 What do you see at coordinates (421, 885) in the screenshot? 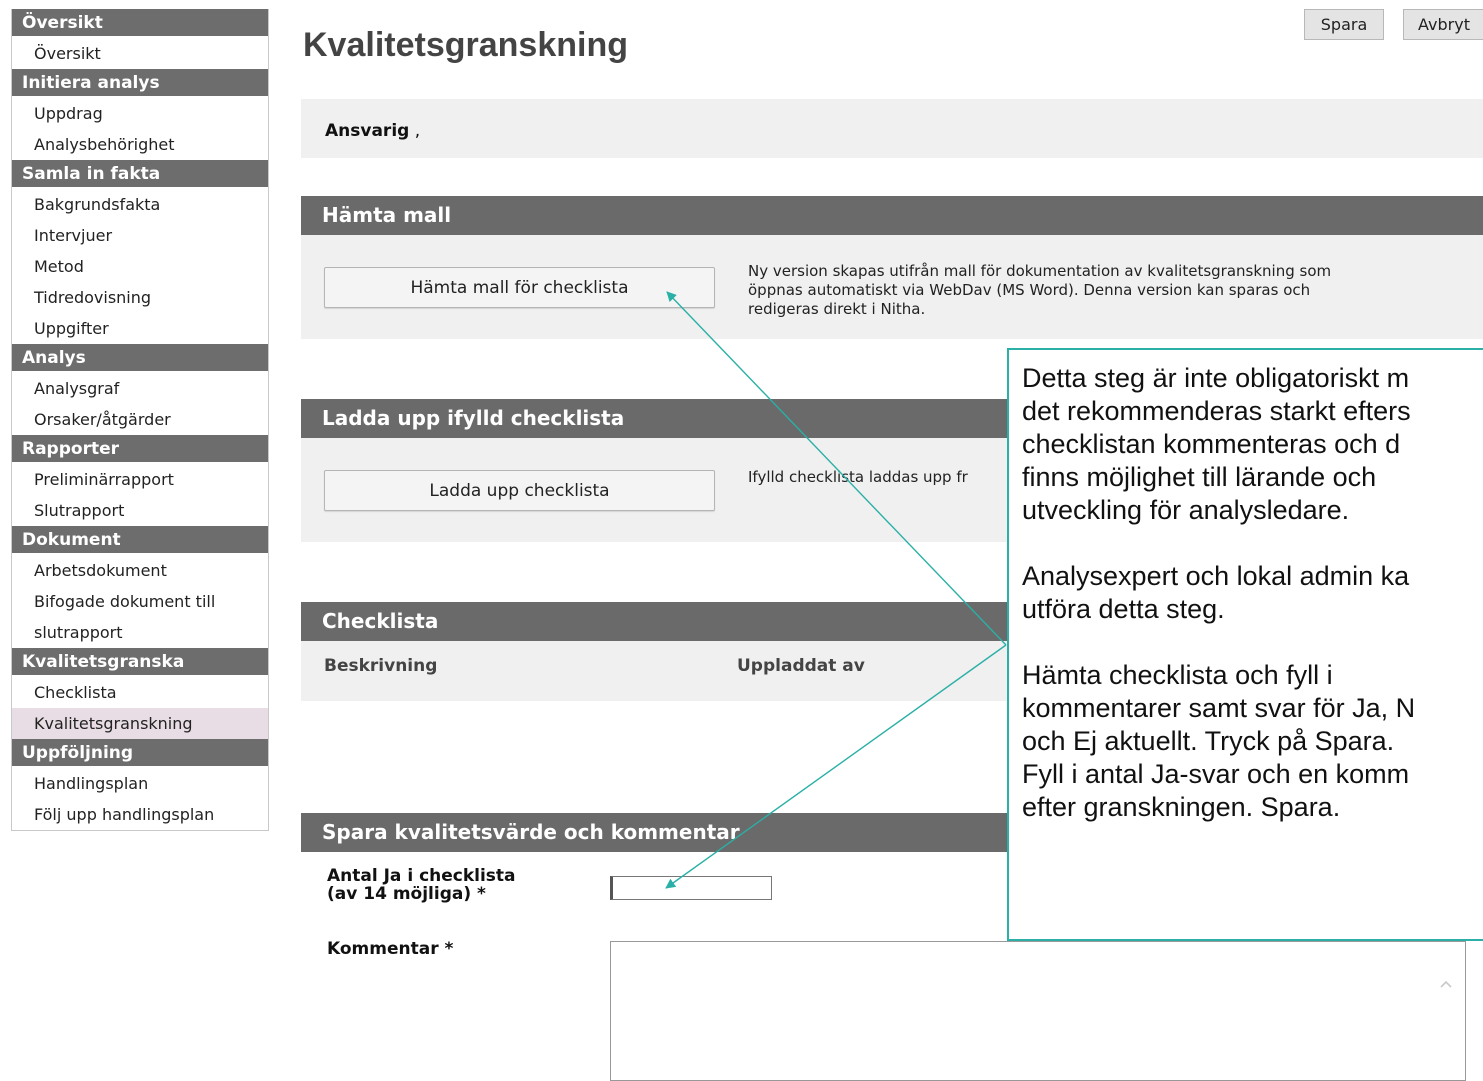
I see `yes-count-label: Antal Ja i checklista (av 14 möjliga) *` at bounding box center [421, 885].